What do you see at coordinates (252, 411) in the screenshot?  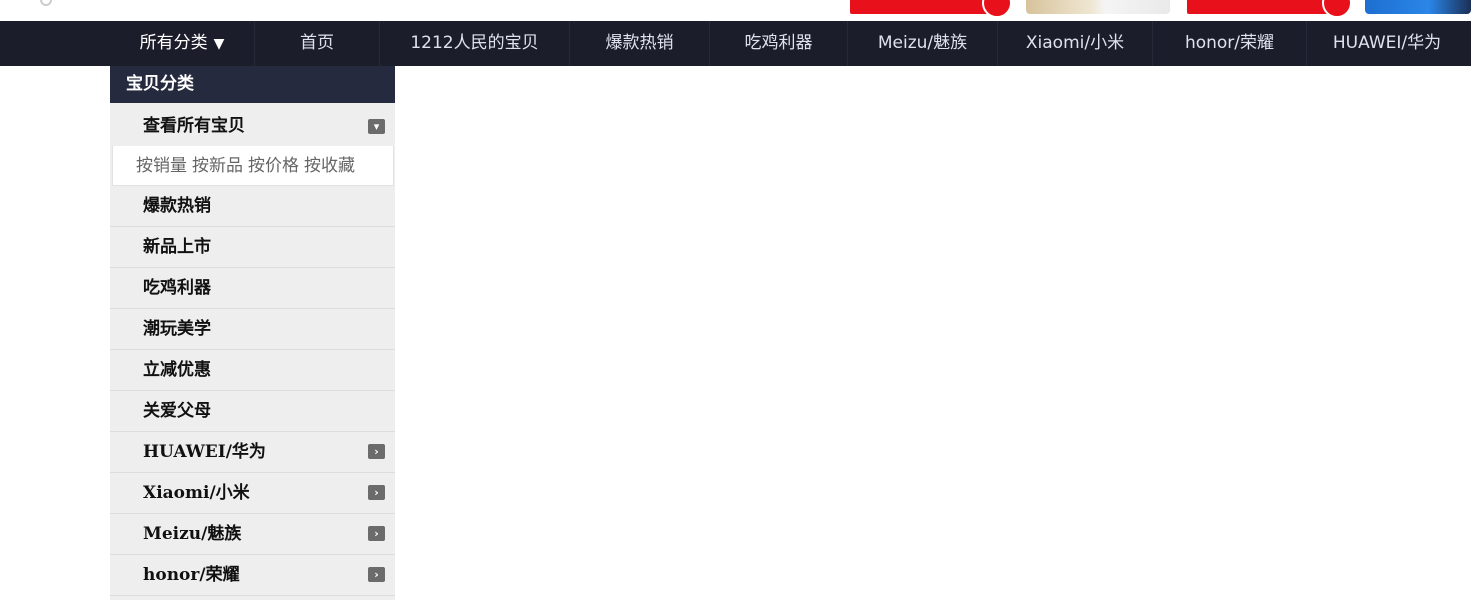 I see `category-care-for-parents: 关爱父母` at bounding box center [252, 411].